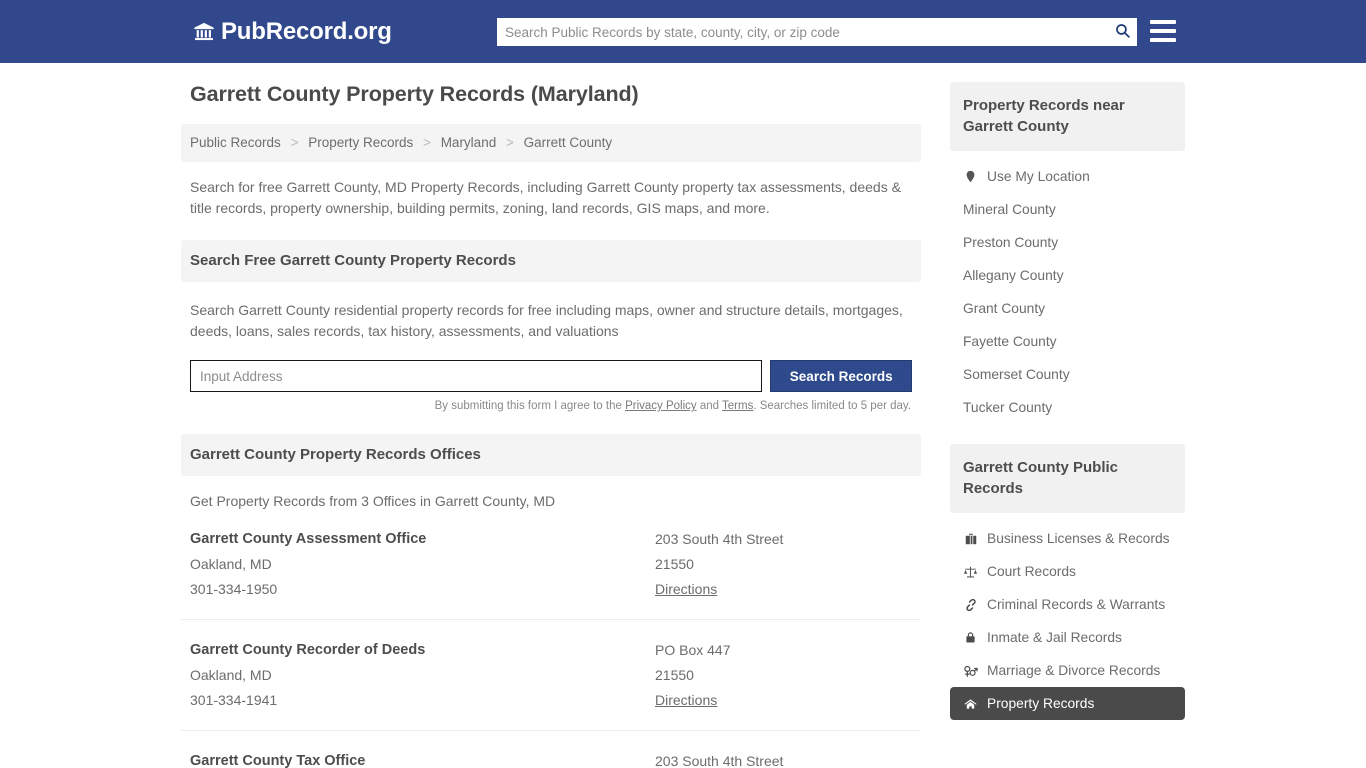  I want to click on briefcase-icon, so click(970, 538).